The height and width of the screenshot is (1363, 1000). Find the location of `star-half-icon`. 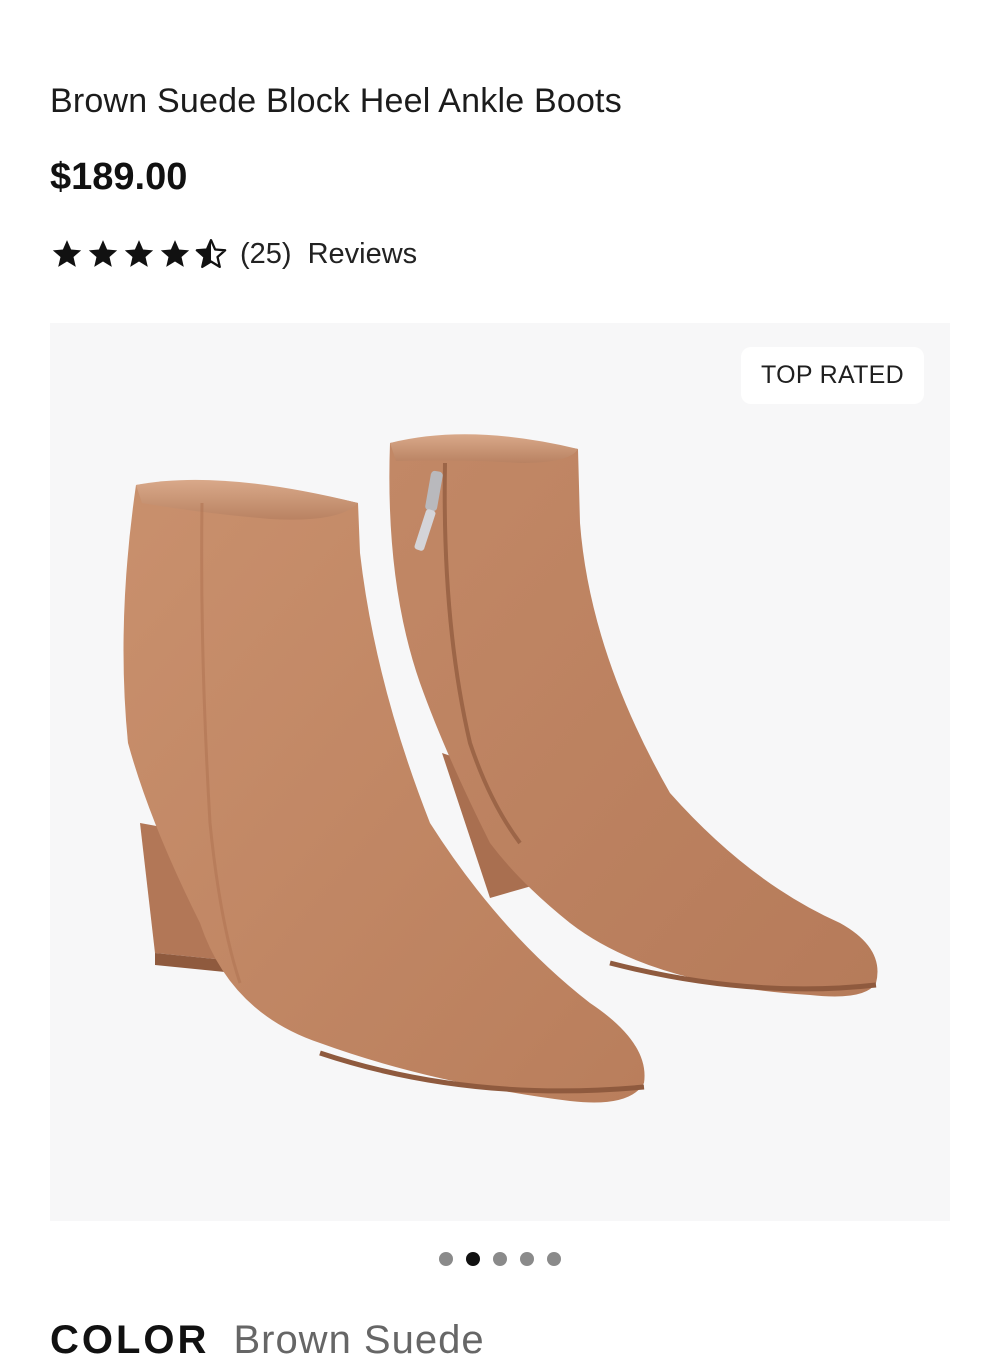

star-half-icon is located at coordinates (211, 253).